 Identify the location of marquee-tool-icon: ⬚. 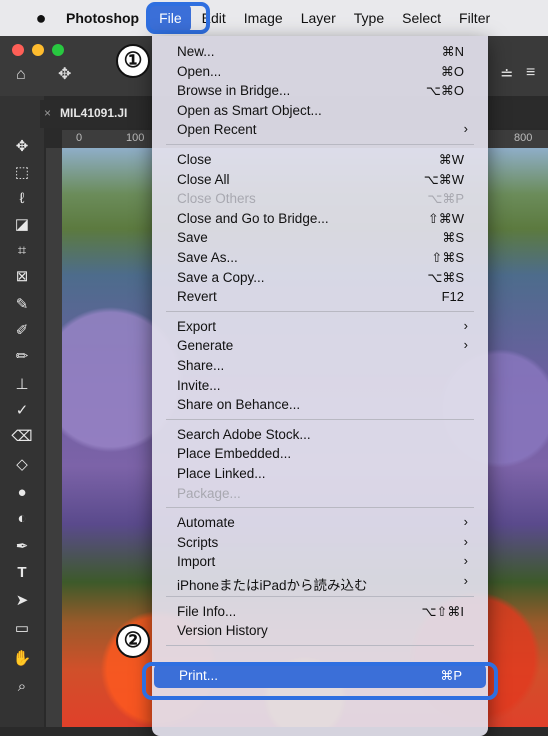
(22, 173).